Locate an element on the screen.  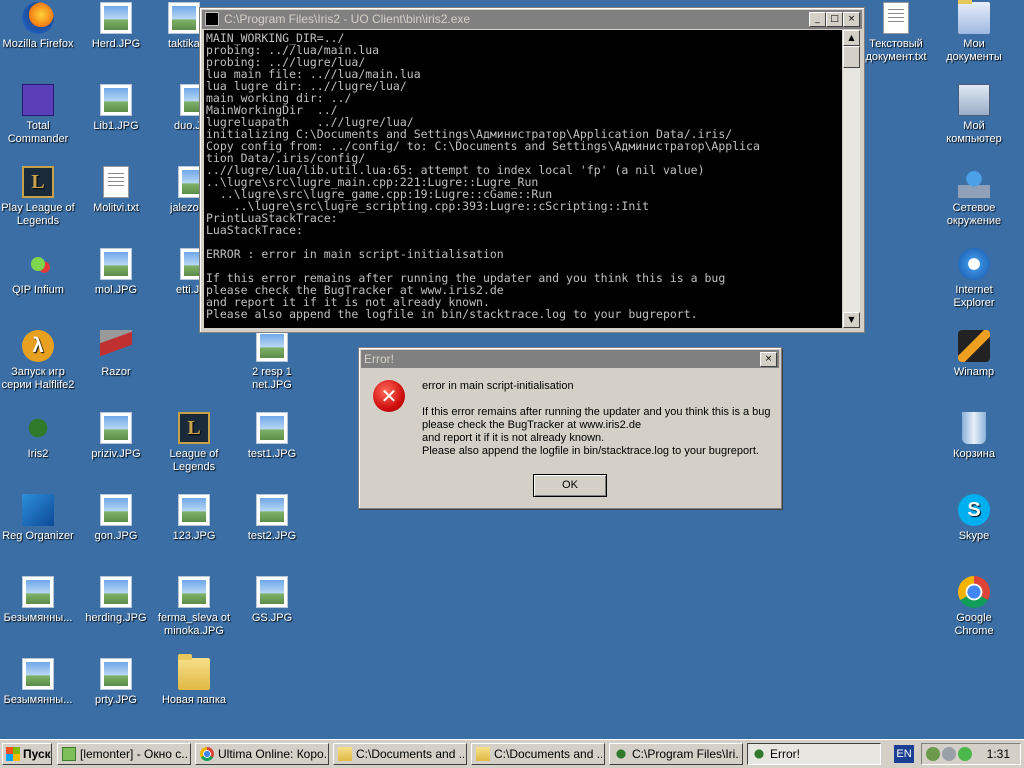
desktop-icon-iris2: Iris2 is located at coordinates (38, 436).